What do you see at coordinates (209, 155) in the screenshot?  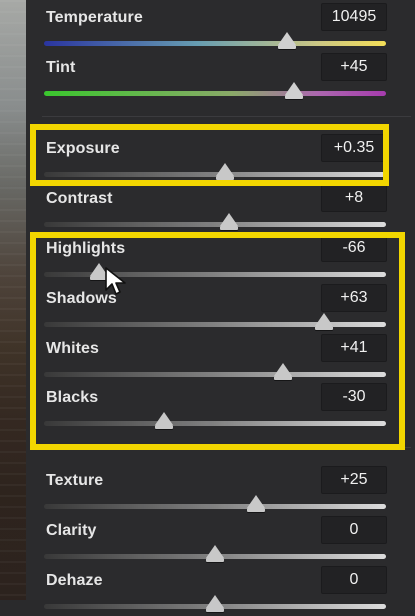 I see `highlight-box-exposure` at bounding box center [209, 155].